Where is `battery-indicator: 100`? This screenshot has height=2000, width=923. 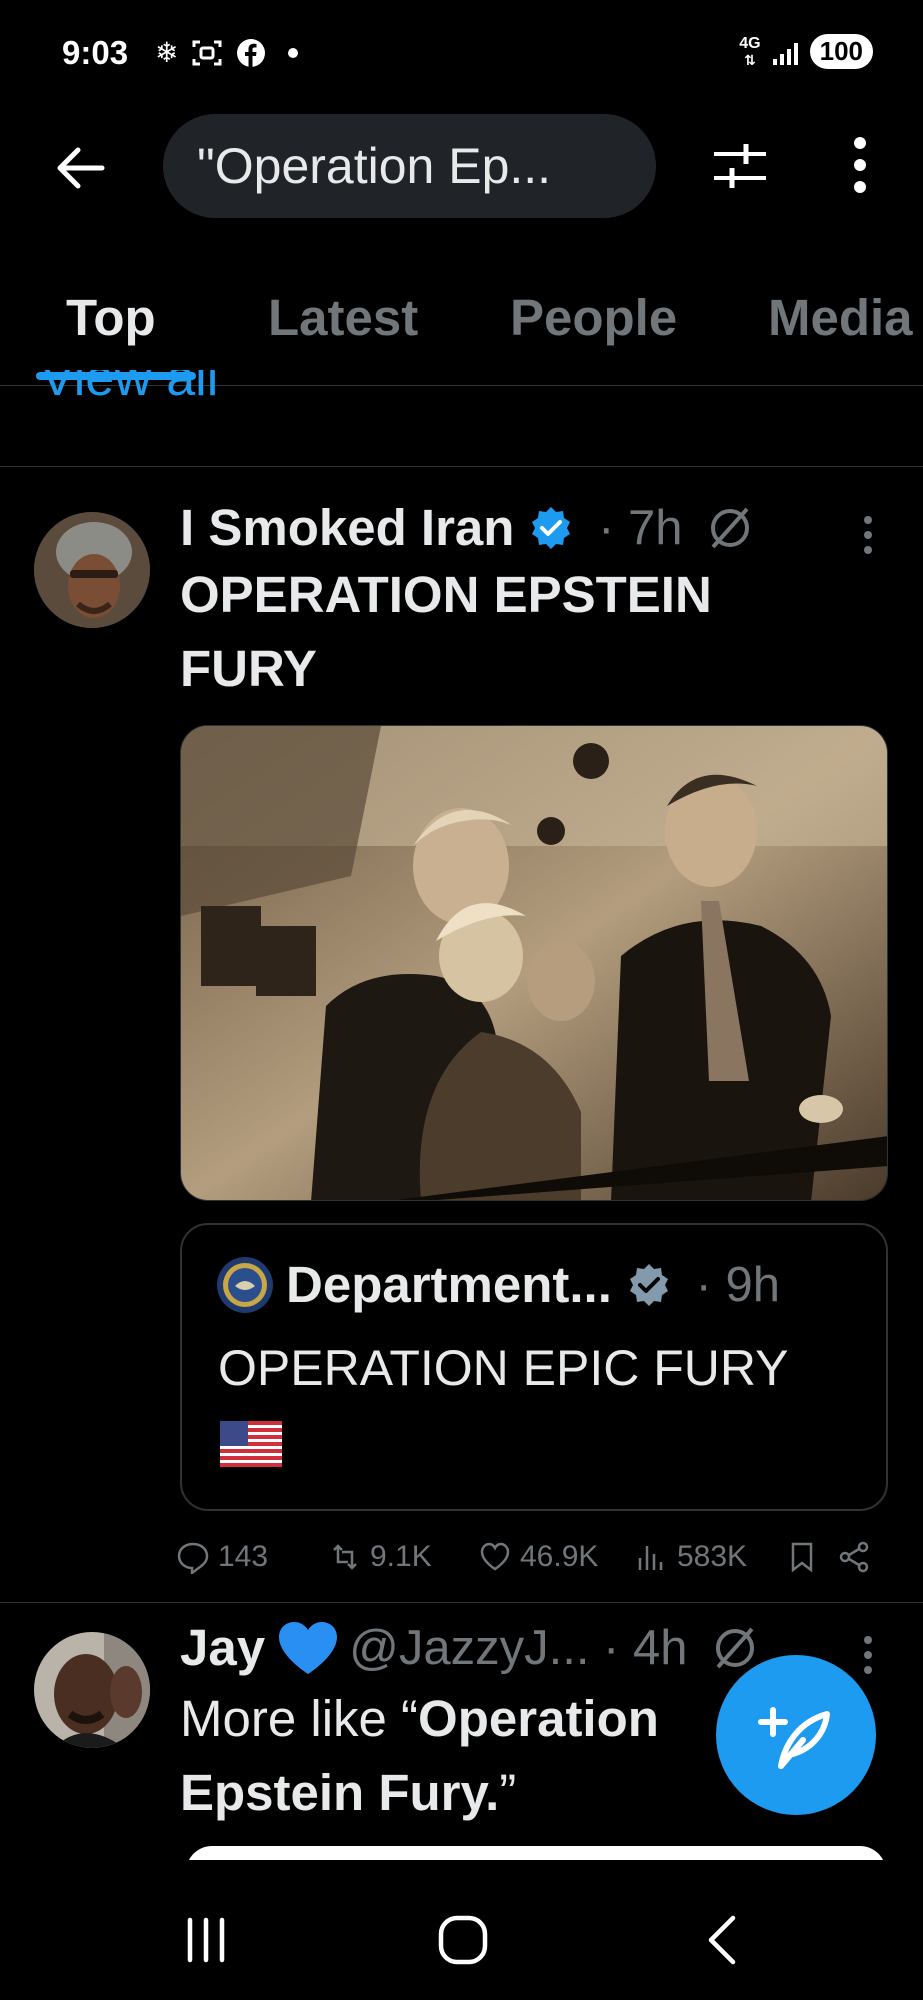
battery-indicator: 100 is located at coordinates (841, 51).